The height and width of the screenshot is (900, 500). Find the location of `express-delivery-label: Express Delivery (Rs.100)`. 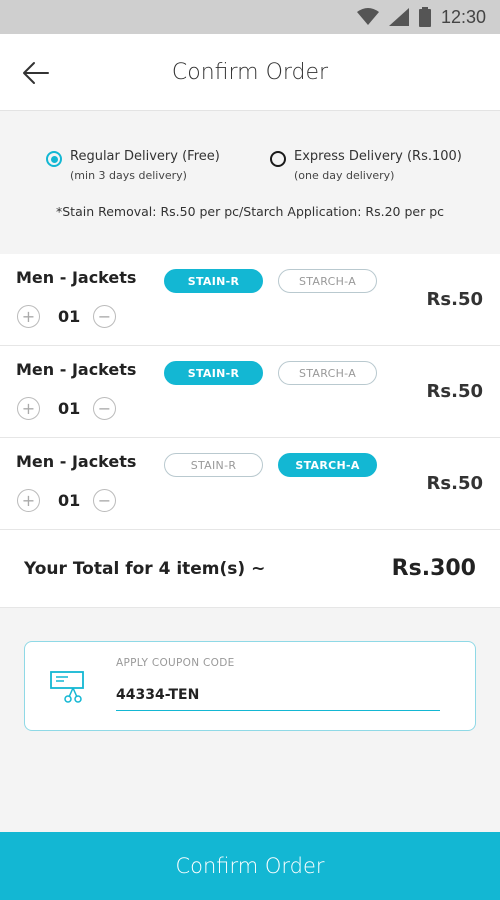

express-delivery-label: Express Delivery (Rs.100) is located at coordinates (378, 156).